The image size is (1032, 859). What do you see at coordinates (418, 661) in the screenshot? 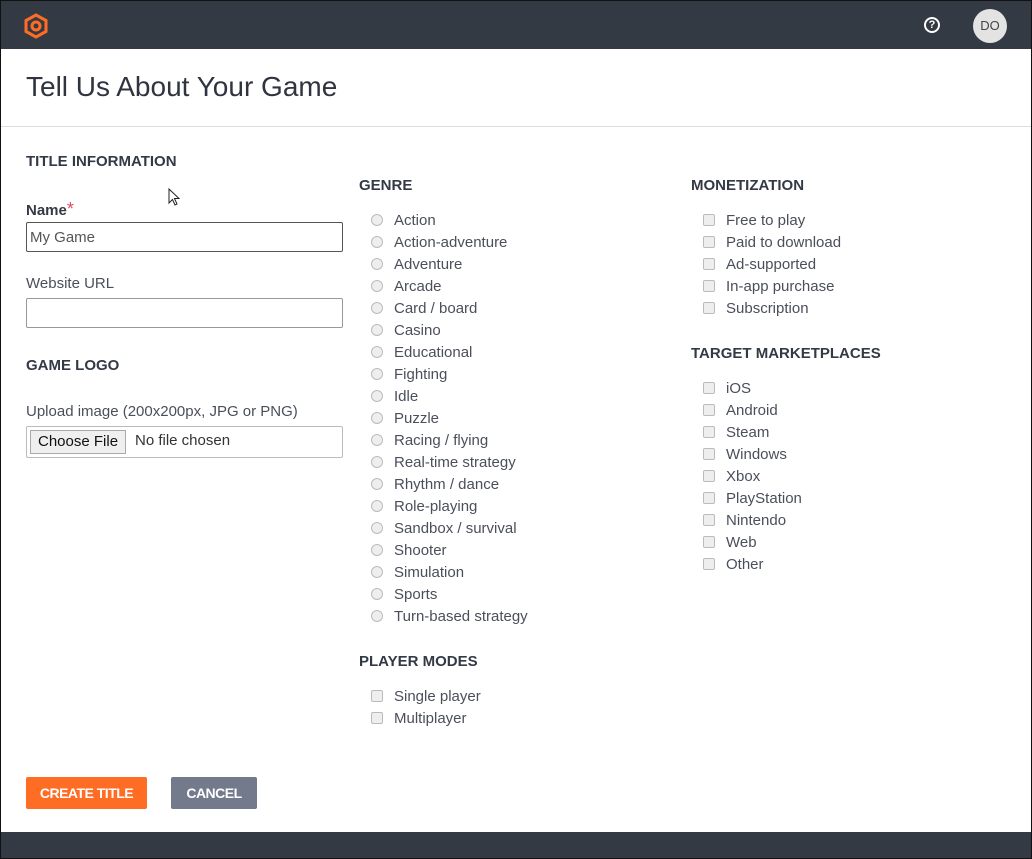
I see `player-modes-heading: PLAYER MODES` at bounding box center [418, 661].